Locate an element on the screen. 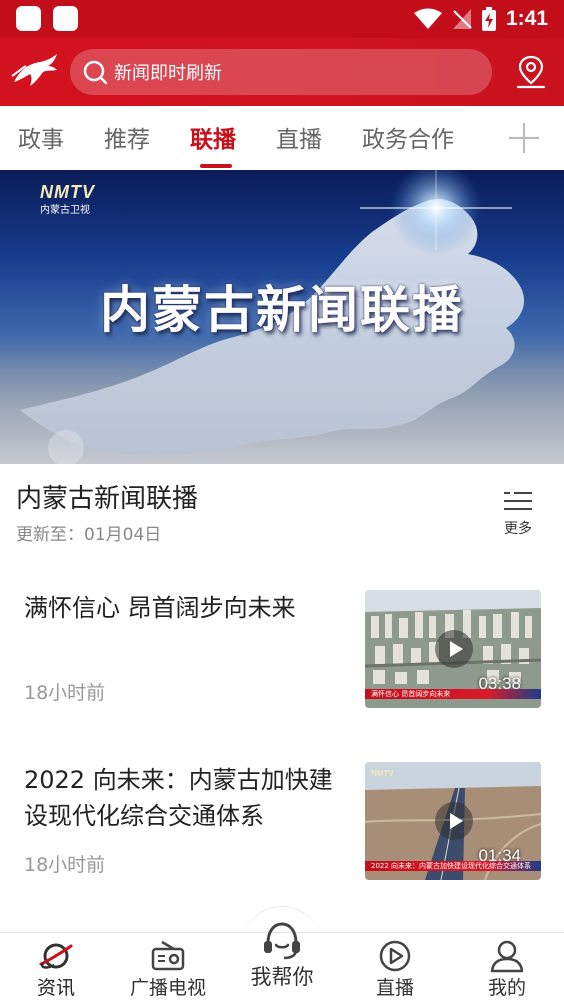  wifi-icon is located at coordinates (427, 18).